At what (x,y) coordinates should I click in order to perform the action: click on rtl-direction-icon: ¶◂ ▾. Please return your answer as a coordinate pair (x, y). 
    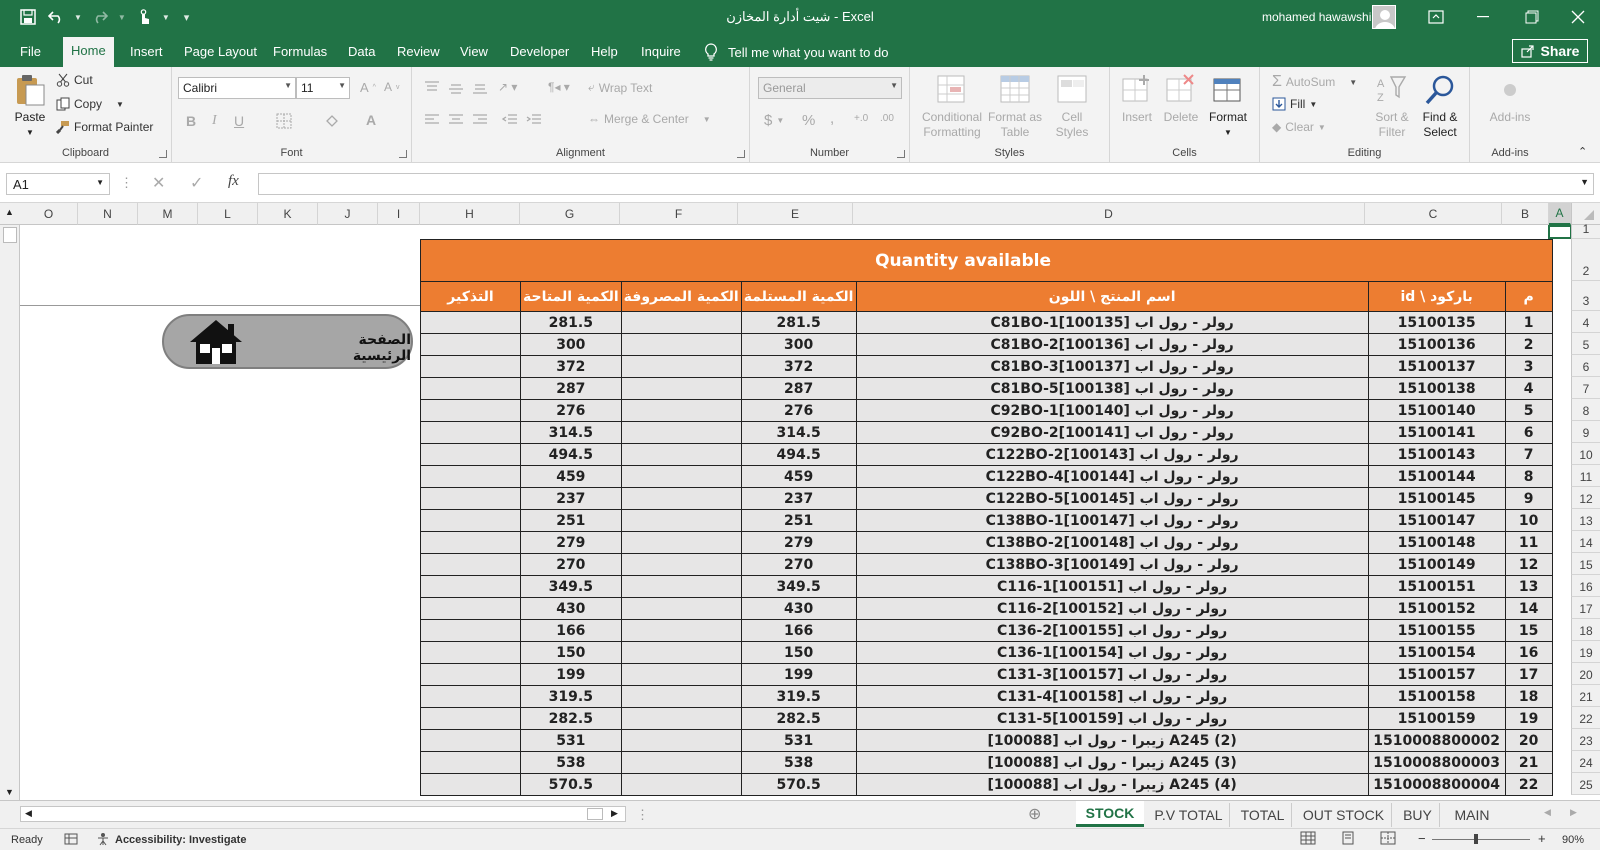
    Looking at the image, I should click on (559, 87).